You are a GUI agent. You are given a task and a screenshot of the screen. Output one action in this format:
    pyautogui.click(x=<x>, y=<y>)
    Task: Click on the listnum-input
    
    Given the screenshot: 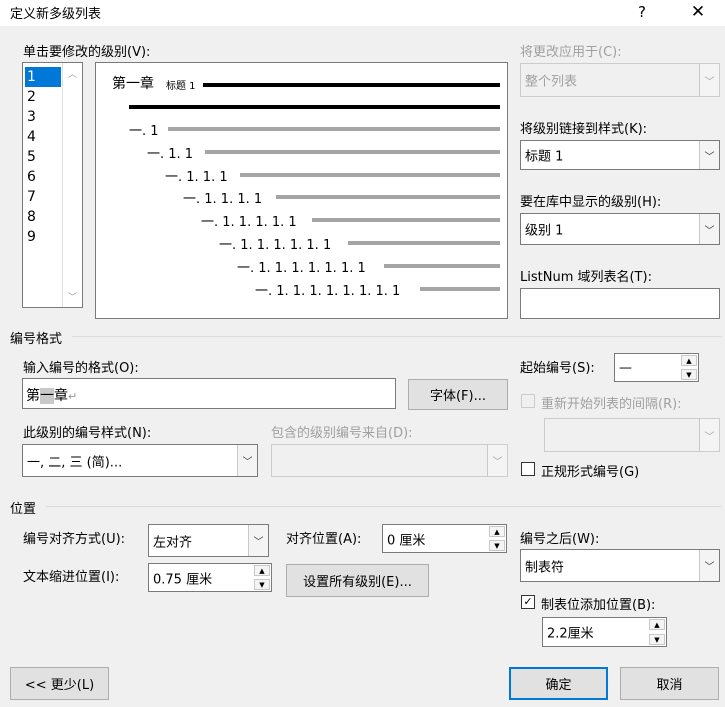 What is the action you would take?
    pyautogui.click(x=620, y=303)
    